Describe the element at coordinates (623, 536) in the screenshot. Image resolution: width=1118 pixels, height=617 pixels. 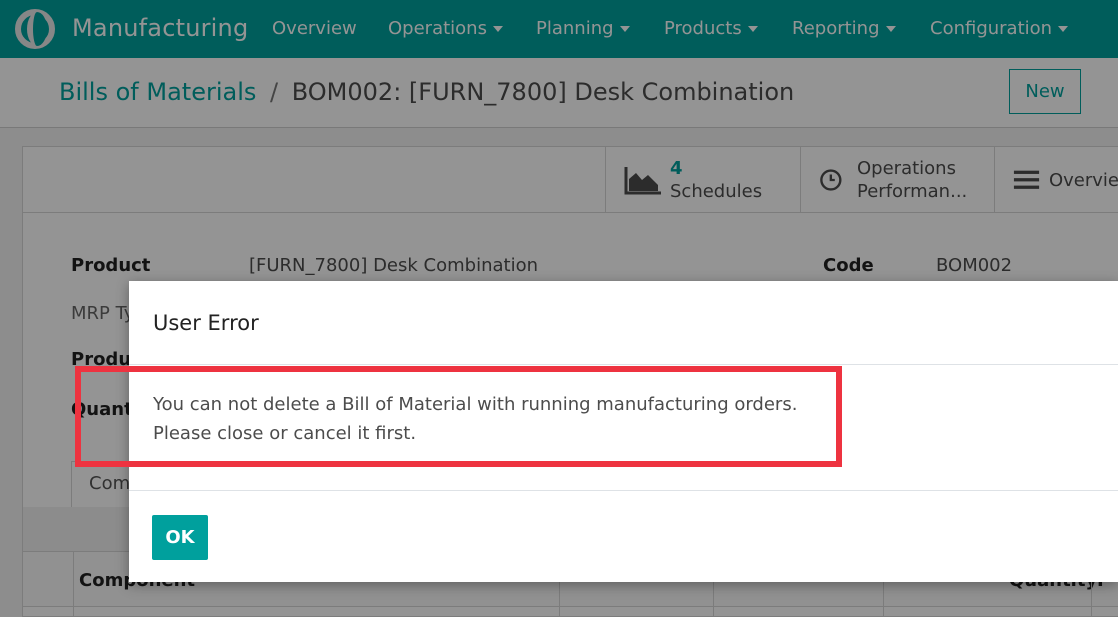
I see `dialog-footer: OK` at that location.